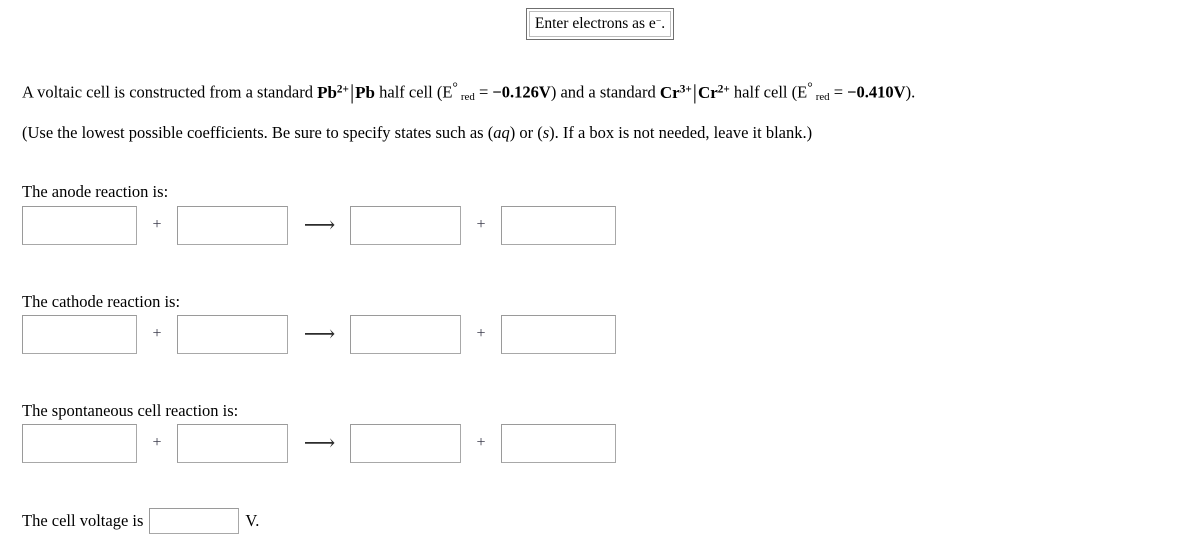 This screenshot has width=1200, height=549. What do you see at coordinates (481, 442) in the screenshot?
I see `spontaneous-plus-symbol-2: +` at bounding box center [481, 442].